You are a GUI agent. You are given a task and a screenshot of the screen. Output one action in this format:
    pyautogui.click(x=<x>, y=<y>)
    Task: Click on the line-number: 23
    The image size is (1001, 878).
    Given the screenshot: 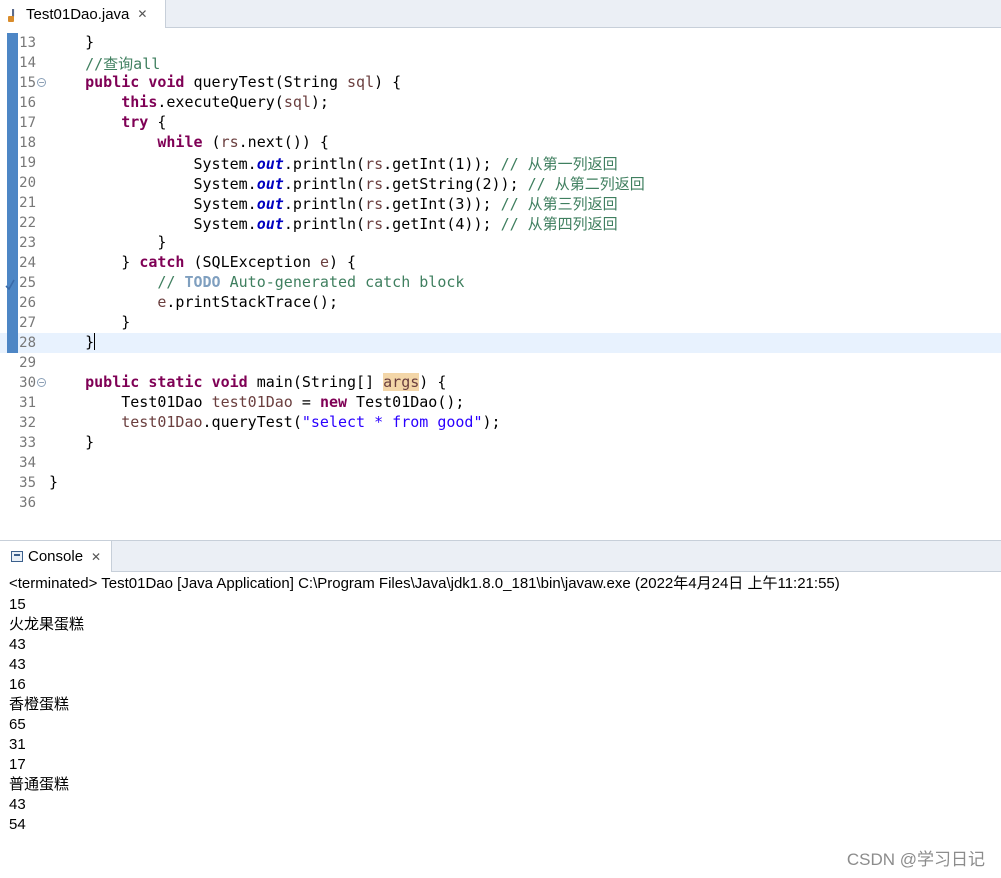 What is the action you would take?
    pyautogui.click(x=27, y=243)
    